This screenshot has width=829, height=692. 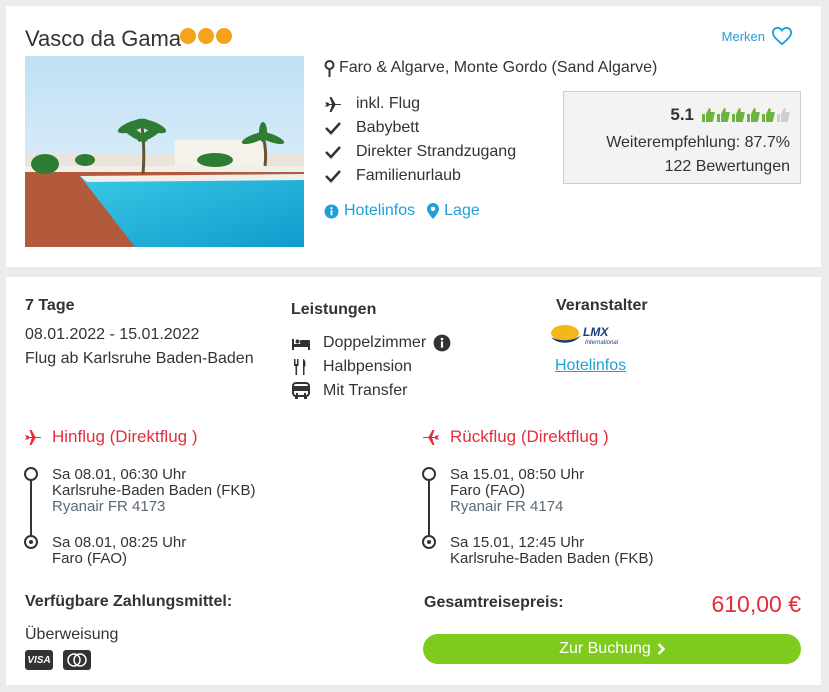 What do you see at coordinates (433, 211) in the screenshot?
I see `map-marker-icon` at bounding box center [433, 211].